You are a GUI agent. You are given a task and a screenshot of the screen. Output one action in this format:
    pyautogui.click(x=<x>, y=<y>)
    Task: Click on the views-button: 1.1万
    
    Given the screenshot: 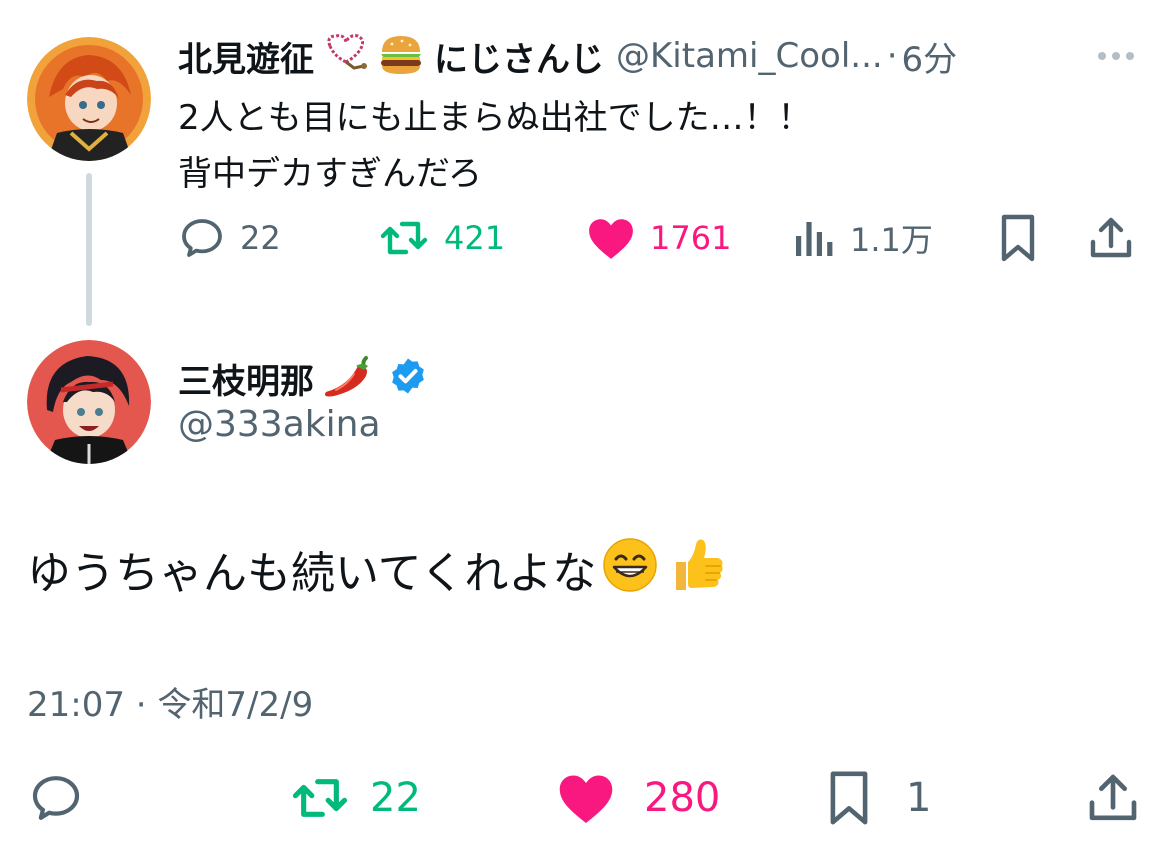 What is the action you would take?
    pyautogui.click(x=862, y=238)
    